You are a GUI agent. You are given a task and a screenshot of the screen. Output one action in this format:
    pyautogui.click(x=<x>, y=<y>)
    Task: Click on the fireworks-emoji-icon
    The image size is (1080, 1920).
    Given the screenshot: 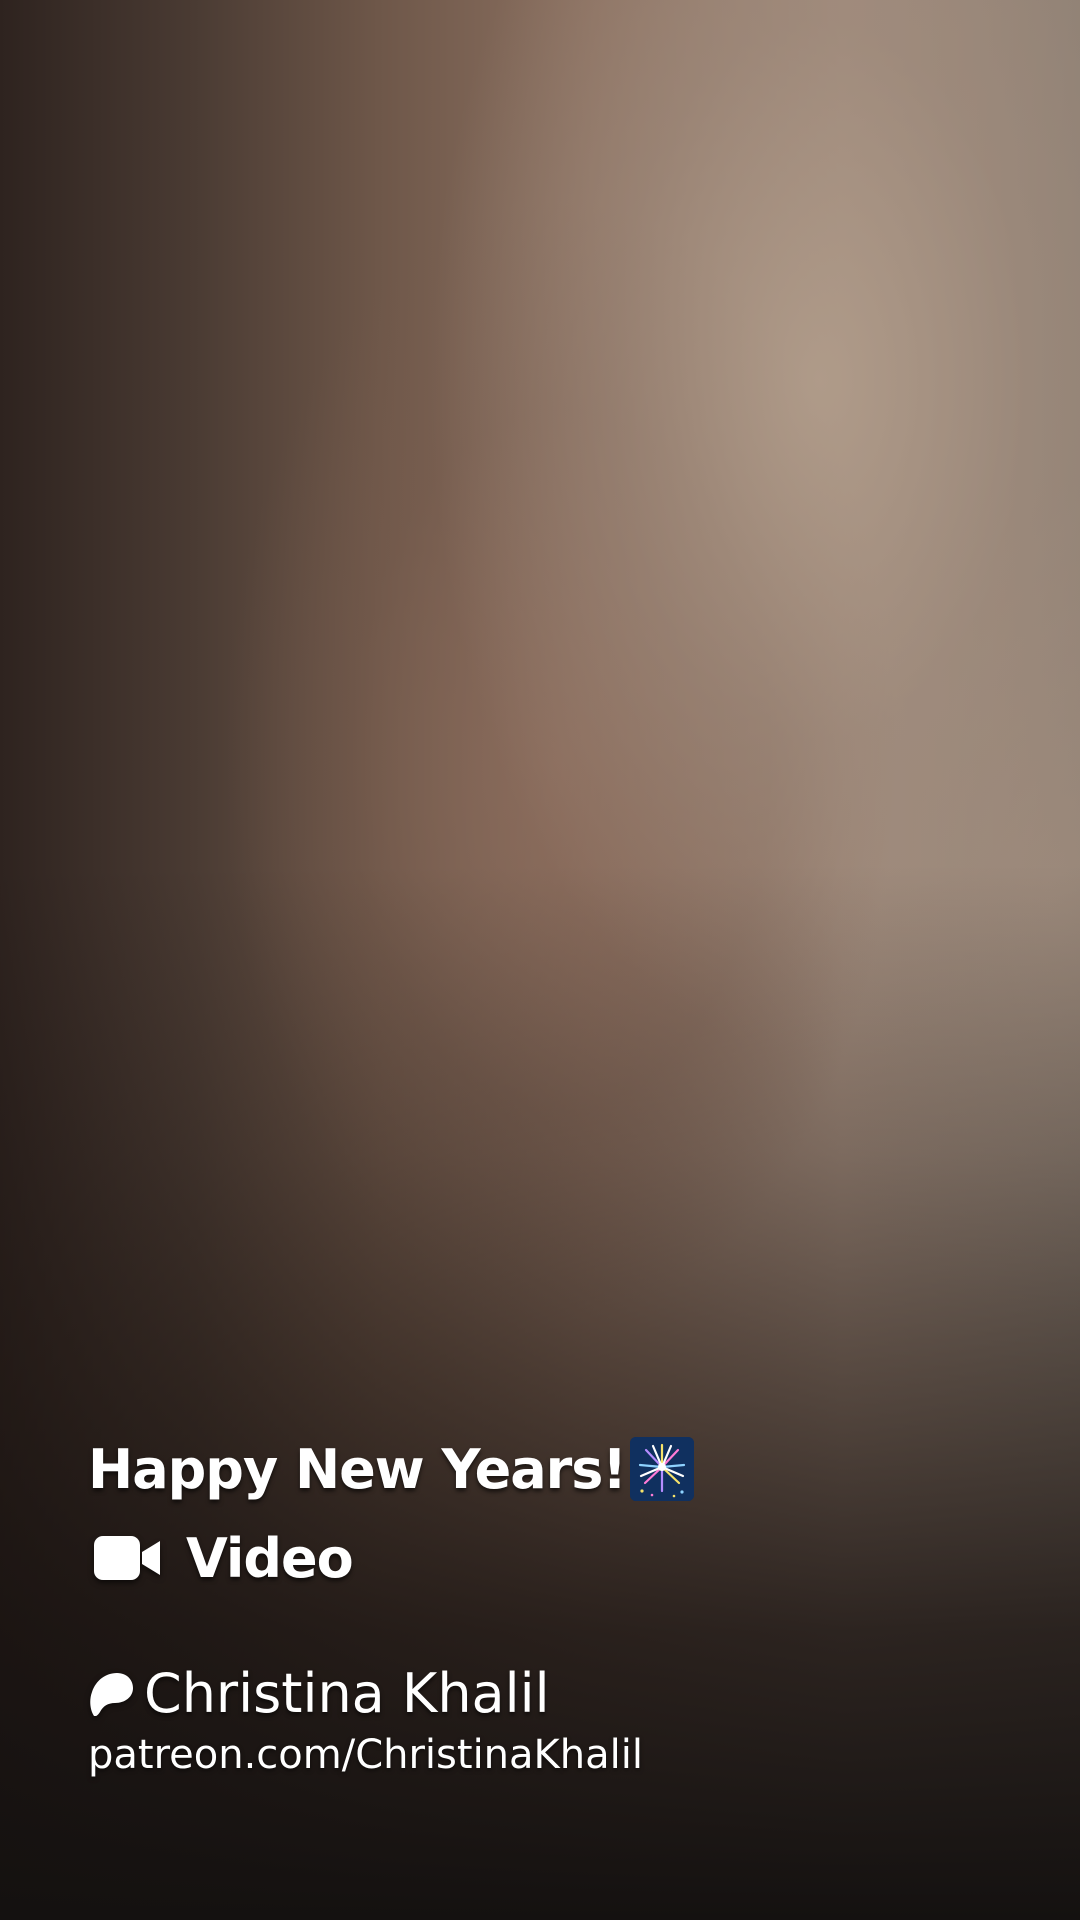 What is the action you would take?
    pyautogui.click(x=662, y=1469)
    